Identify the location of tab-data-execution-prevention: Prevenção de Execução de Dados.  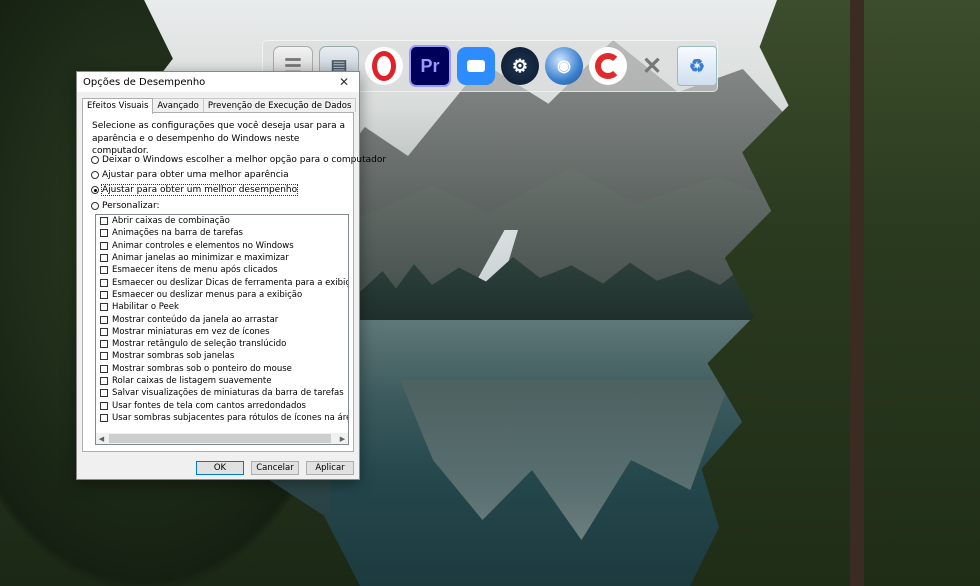
(279, 105).